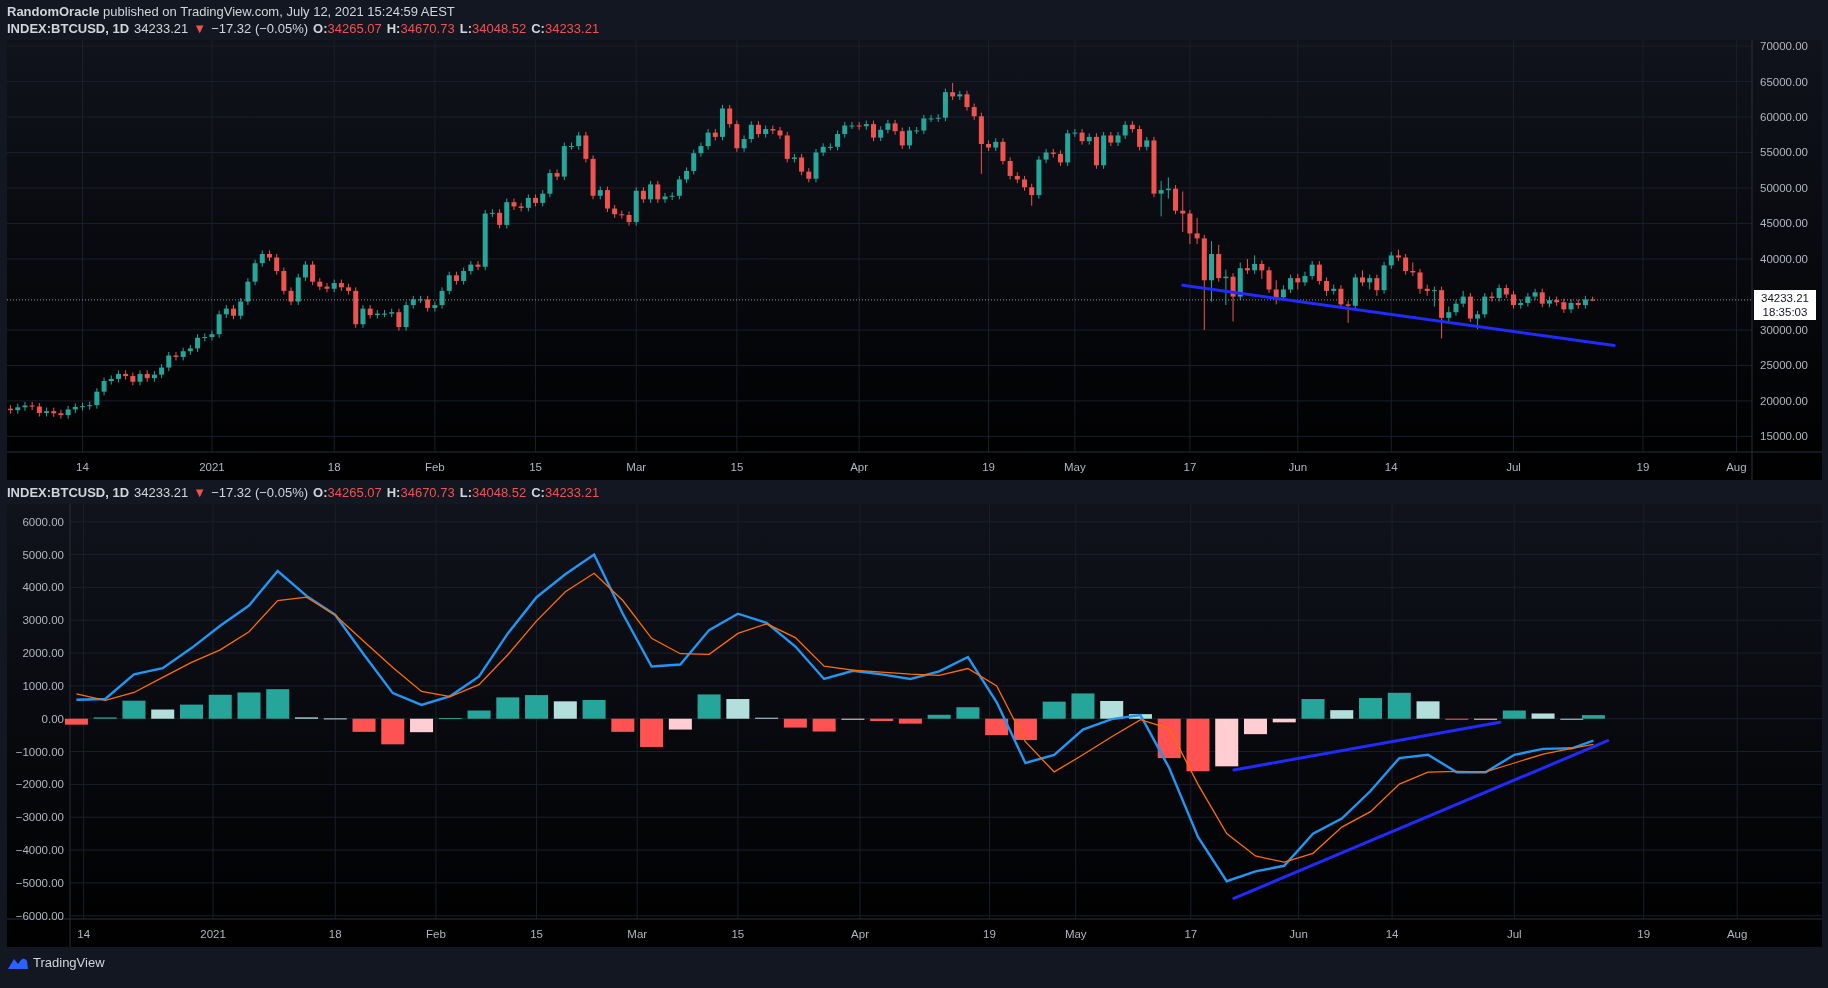  What do you see at coordinates (43, 521) in the screenshot?
I see `axis-label: 6000.00` at bounding box center [43, 521].